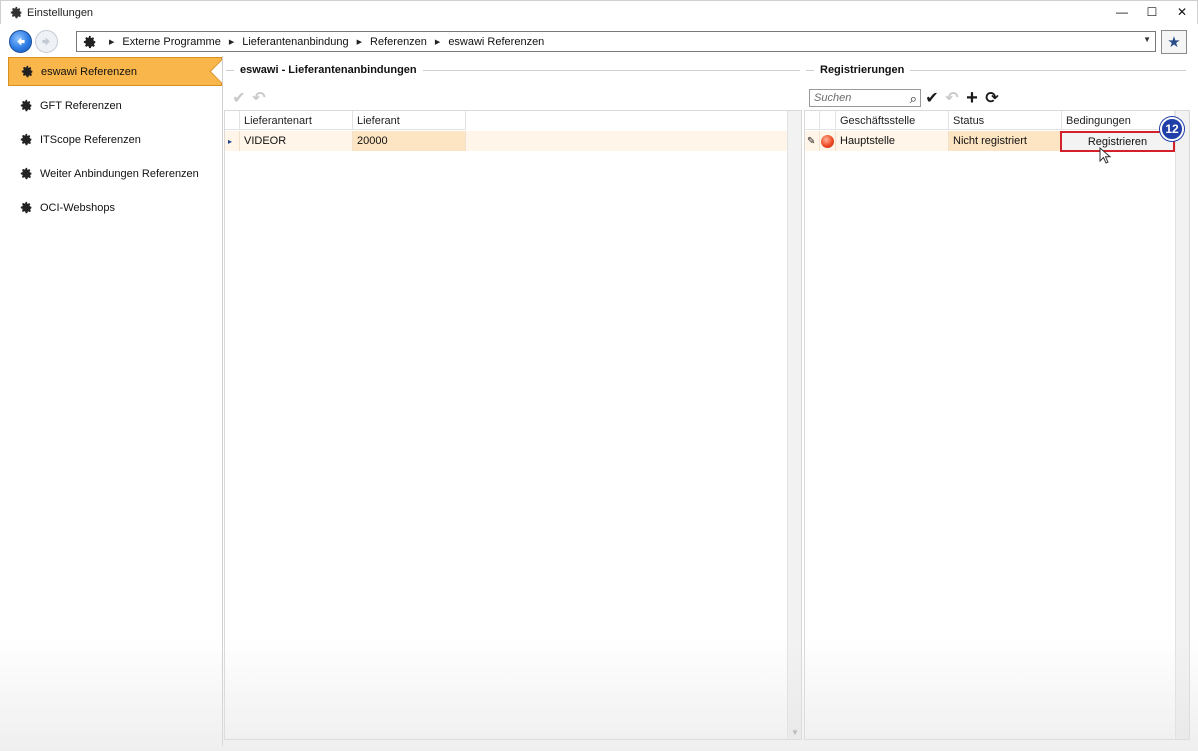 The width and height of the screenshot is (1198, 751). Describe the element at coordinates (1005, 120) in the screenshot. I see `column-header-status: Status` at that location.